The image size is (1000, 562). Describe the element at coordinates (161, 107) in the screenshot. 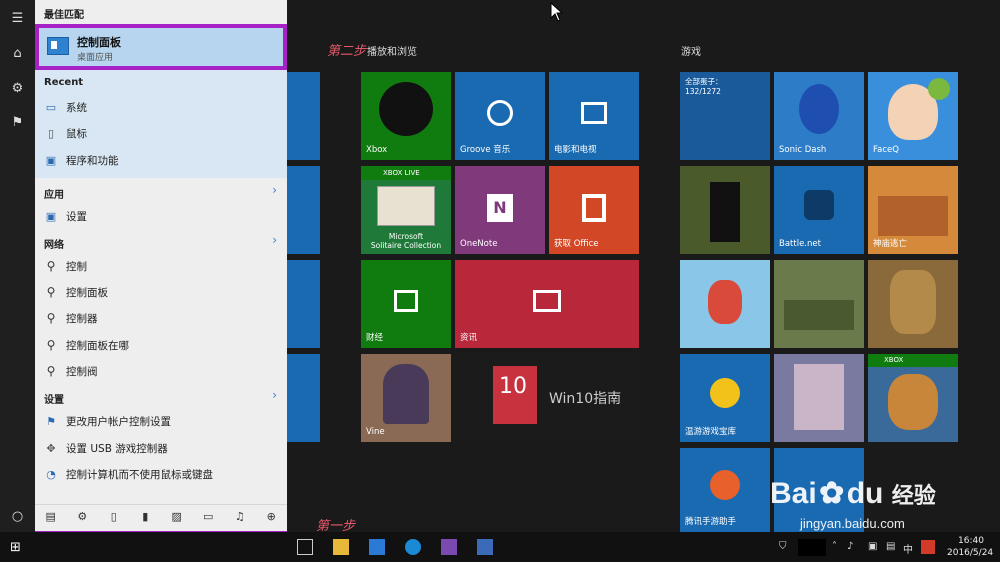

I see `recent-item-system: ▭ 系统` at that location.